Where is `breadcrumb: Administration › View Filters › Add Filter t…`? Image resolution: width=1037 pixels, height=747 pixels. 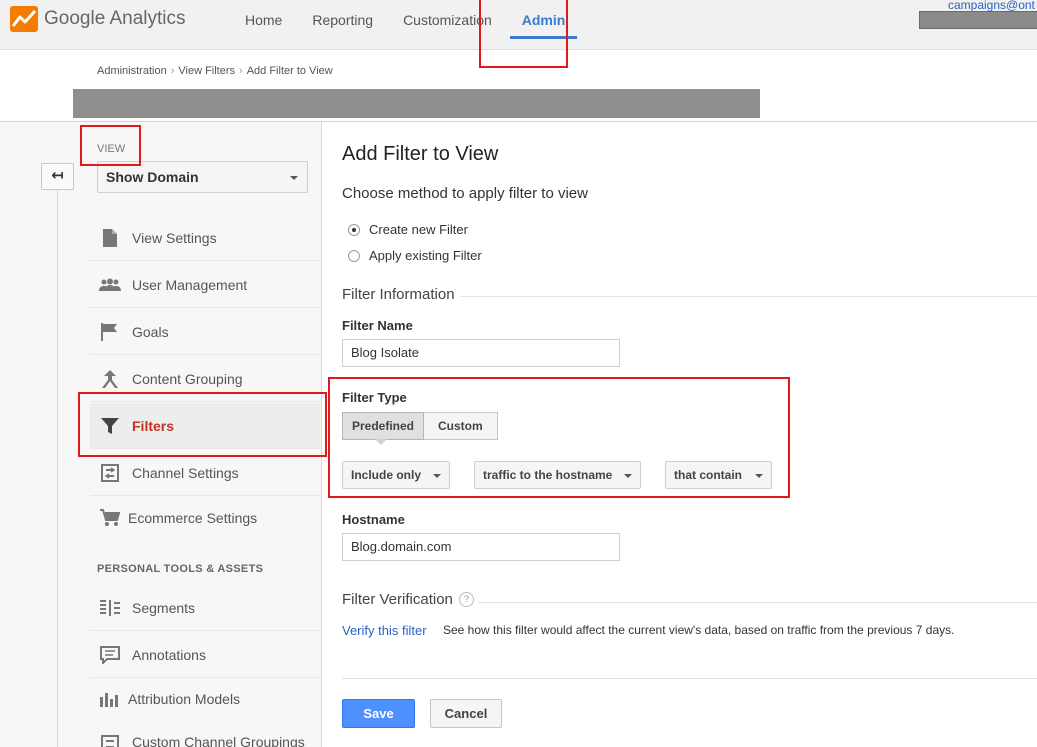 breadcrumb: Administration › View Filters › Add Filter t… is located at coordinates (215, 71).